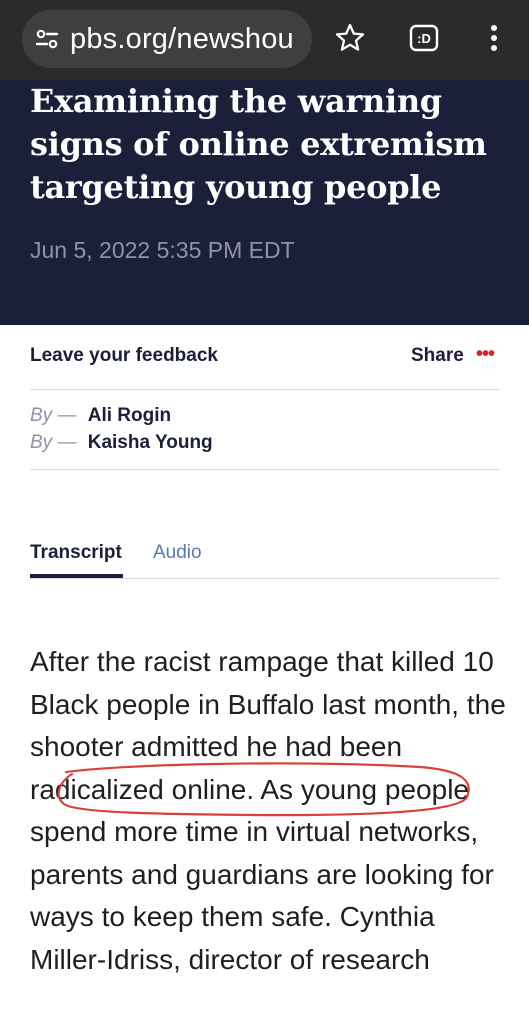  I want to click on tabs-divider, so click(265, 578).